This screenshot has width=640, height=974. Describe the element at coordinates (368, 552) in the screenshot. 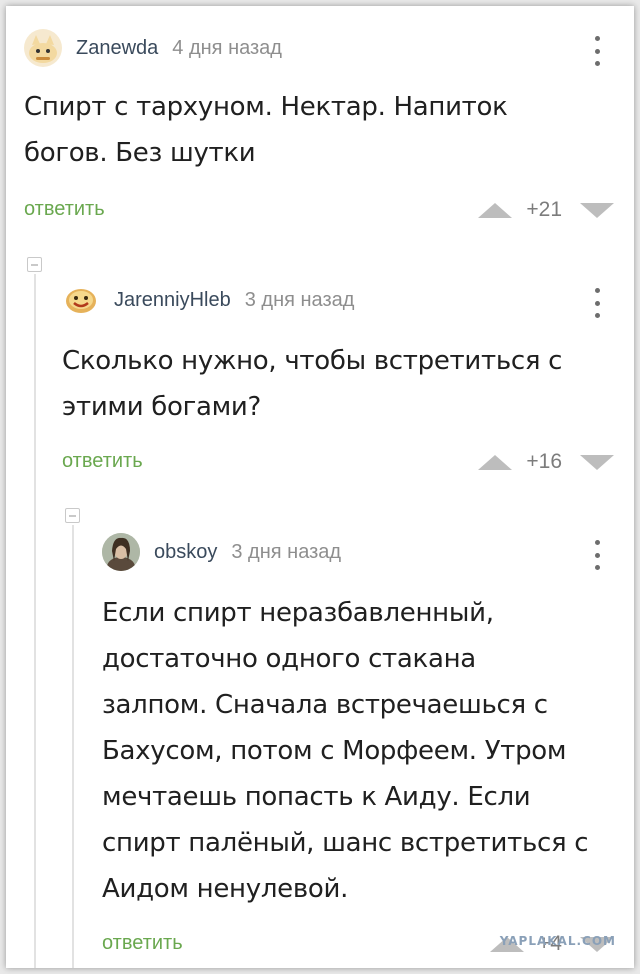

I see `comment-header: obskoy 3 дня назад` at that location.